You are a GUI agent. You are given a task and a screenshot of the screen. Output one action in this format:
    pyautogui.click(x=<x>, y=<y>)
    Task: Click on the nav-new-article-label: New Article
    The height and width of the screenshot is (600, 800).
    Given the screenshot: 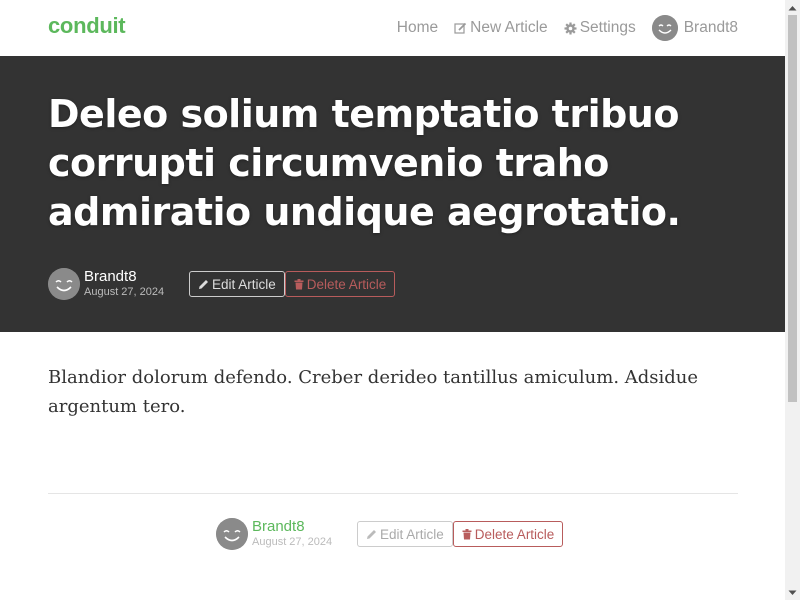 What is the action you would take?
    pyautogui.click(x=509, y=27)
    